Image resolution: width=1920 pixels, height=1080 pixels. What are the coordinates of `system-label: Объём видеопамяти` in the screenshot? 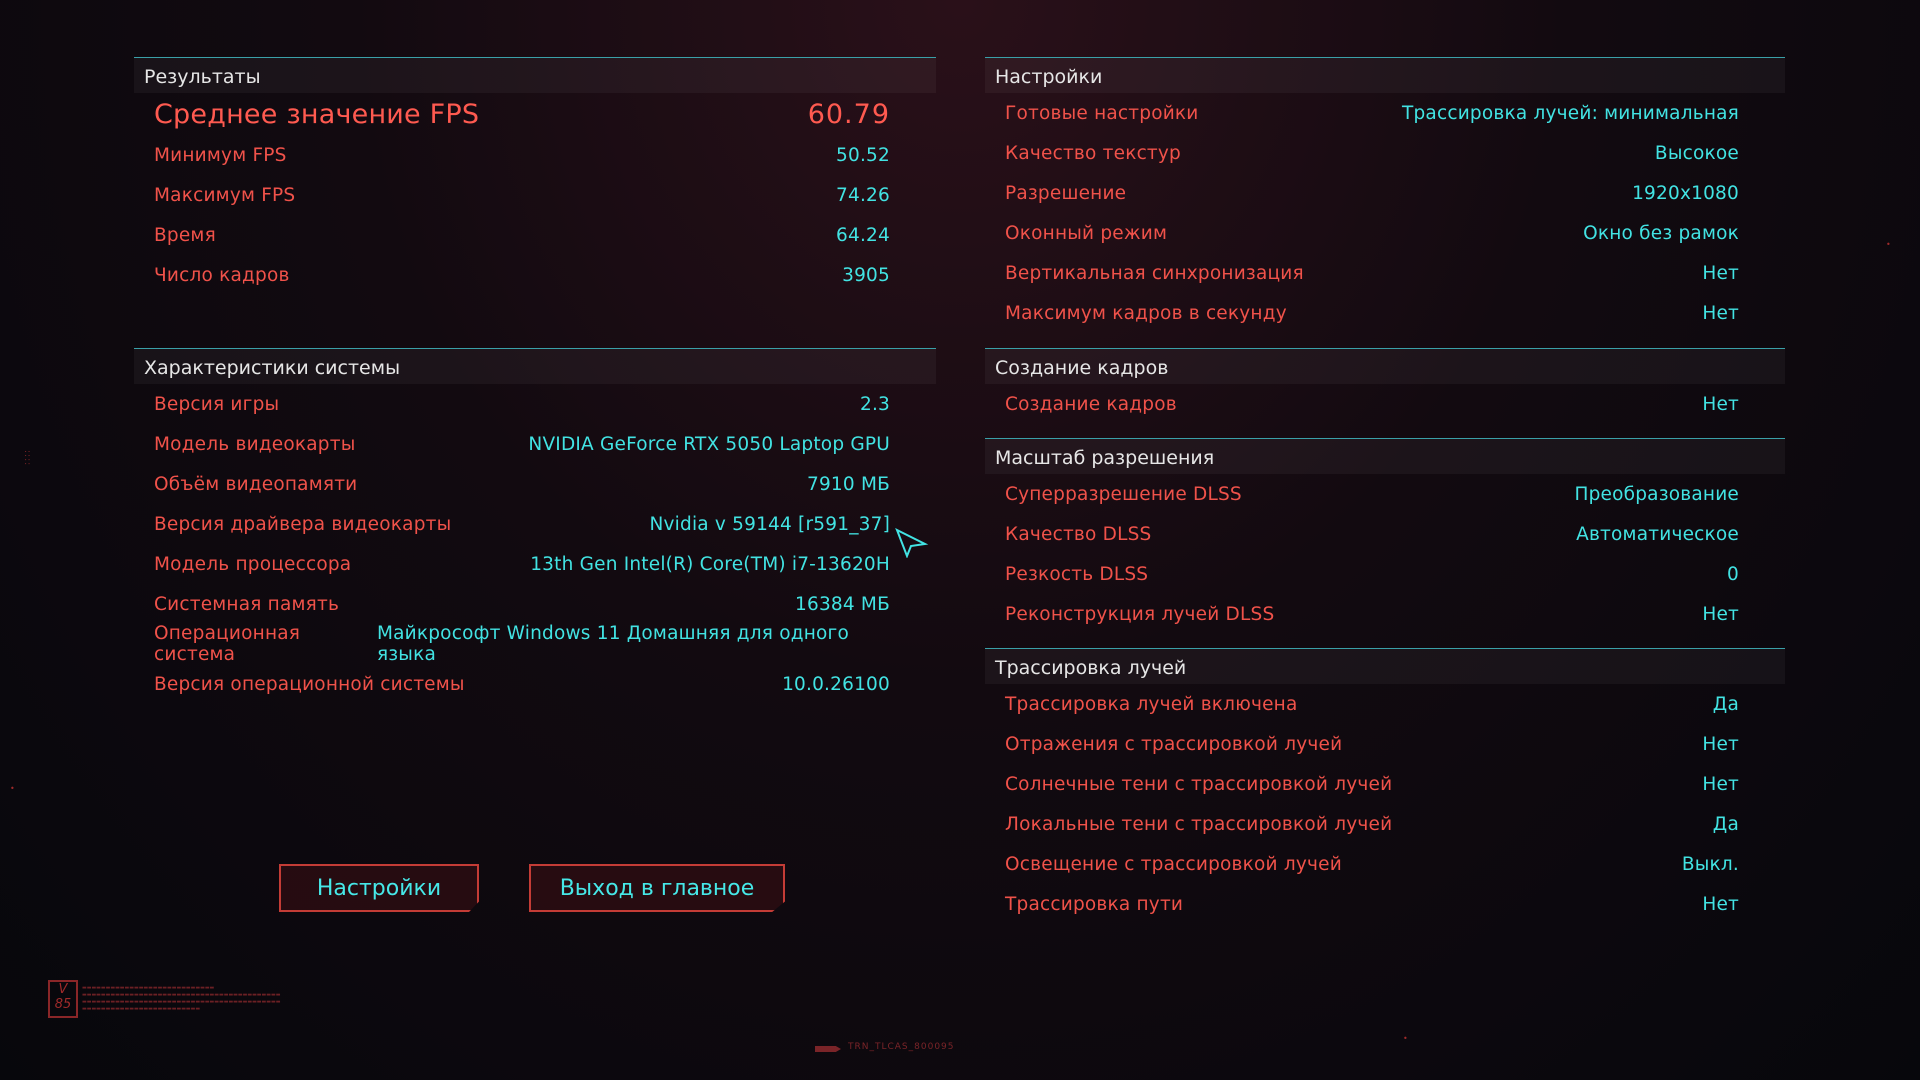 It's located at (256, 484).